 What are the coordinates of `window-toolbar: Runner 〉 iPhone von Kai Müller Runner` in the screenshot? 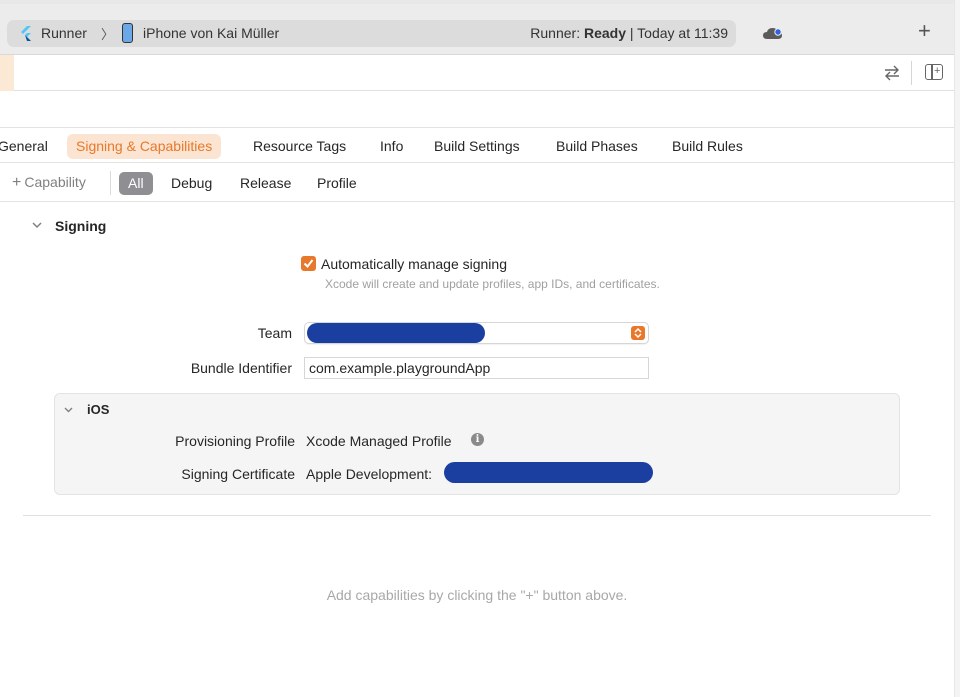 It's located at (480, 27).